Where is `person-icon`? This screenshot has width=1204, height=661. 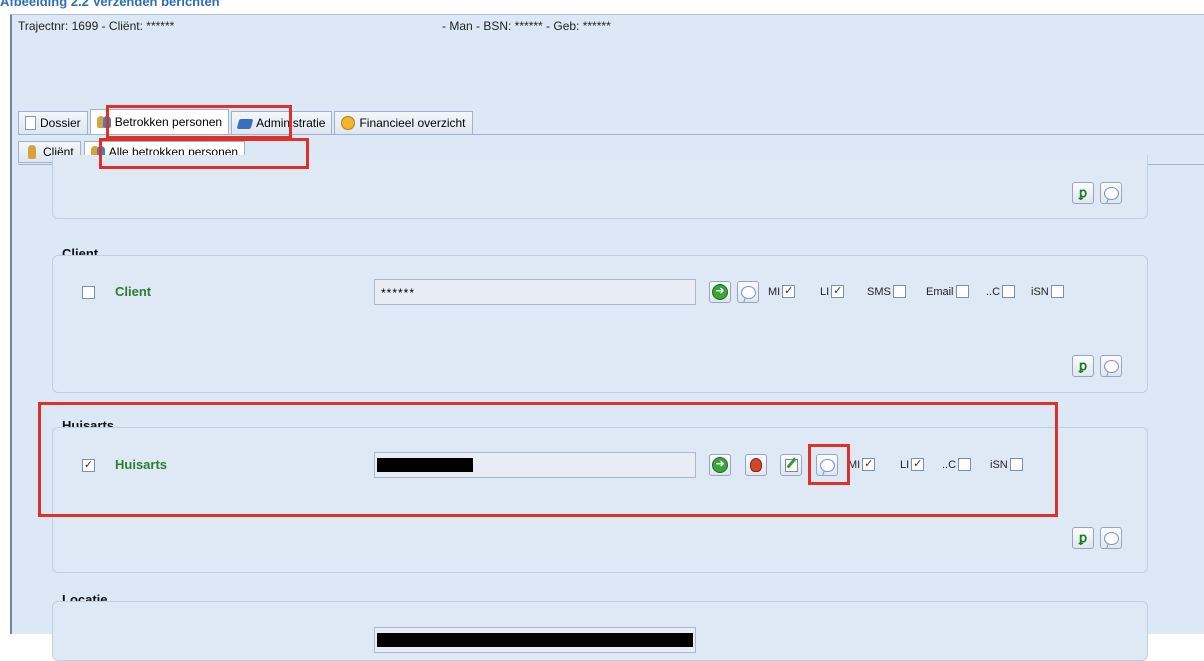
person-icon is located at coordinates (32, 152).